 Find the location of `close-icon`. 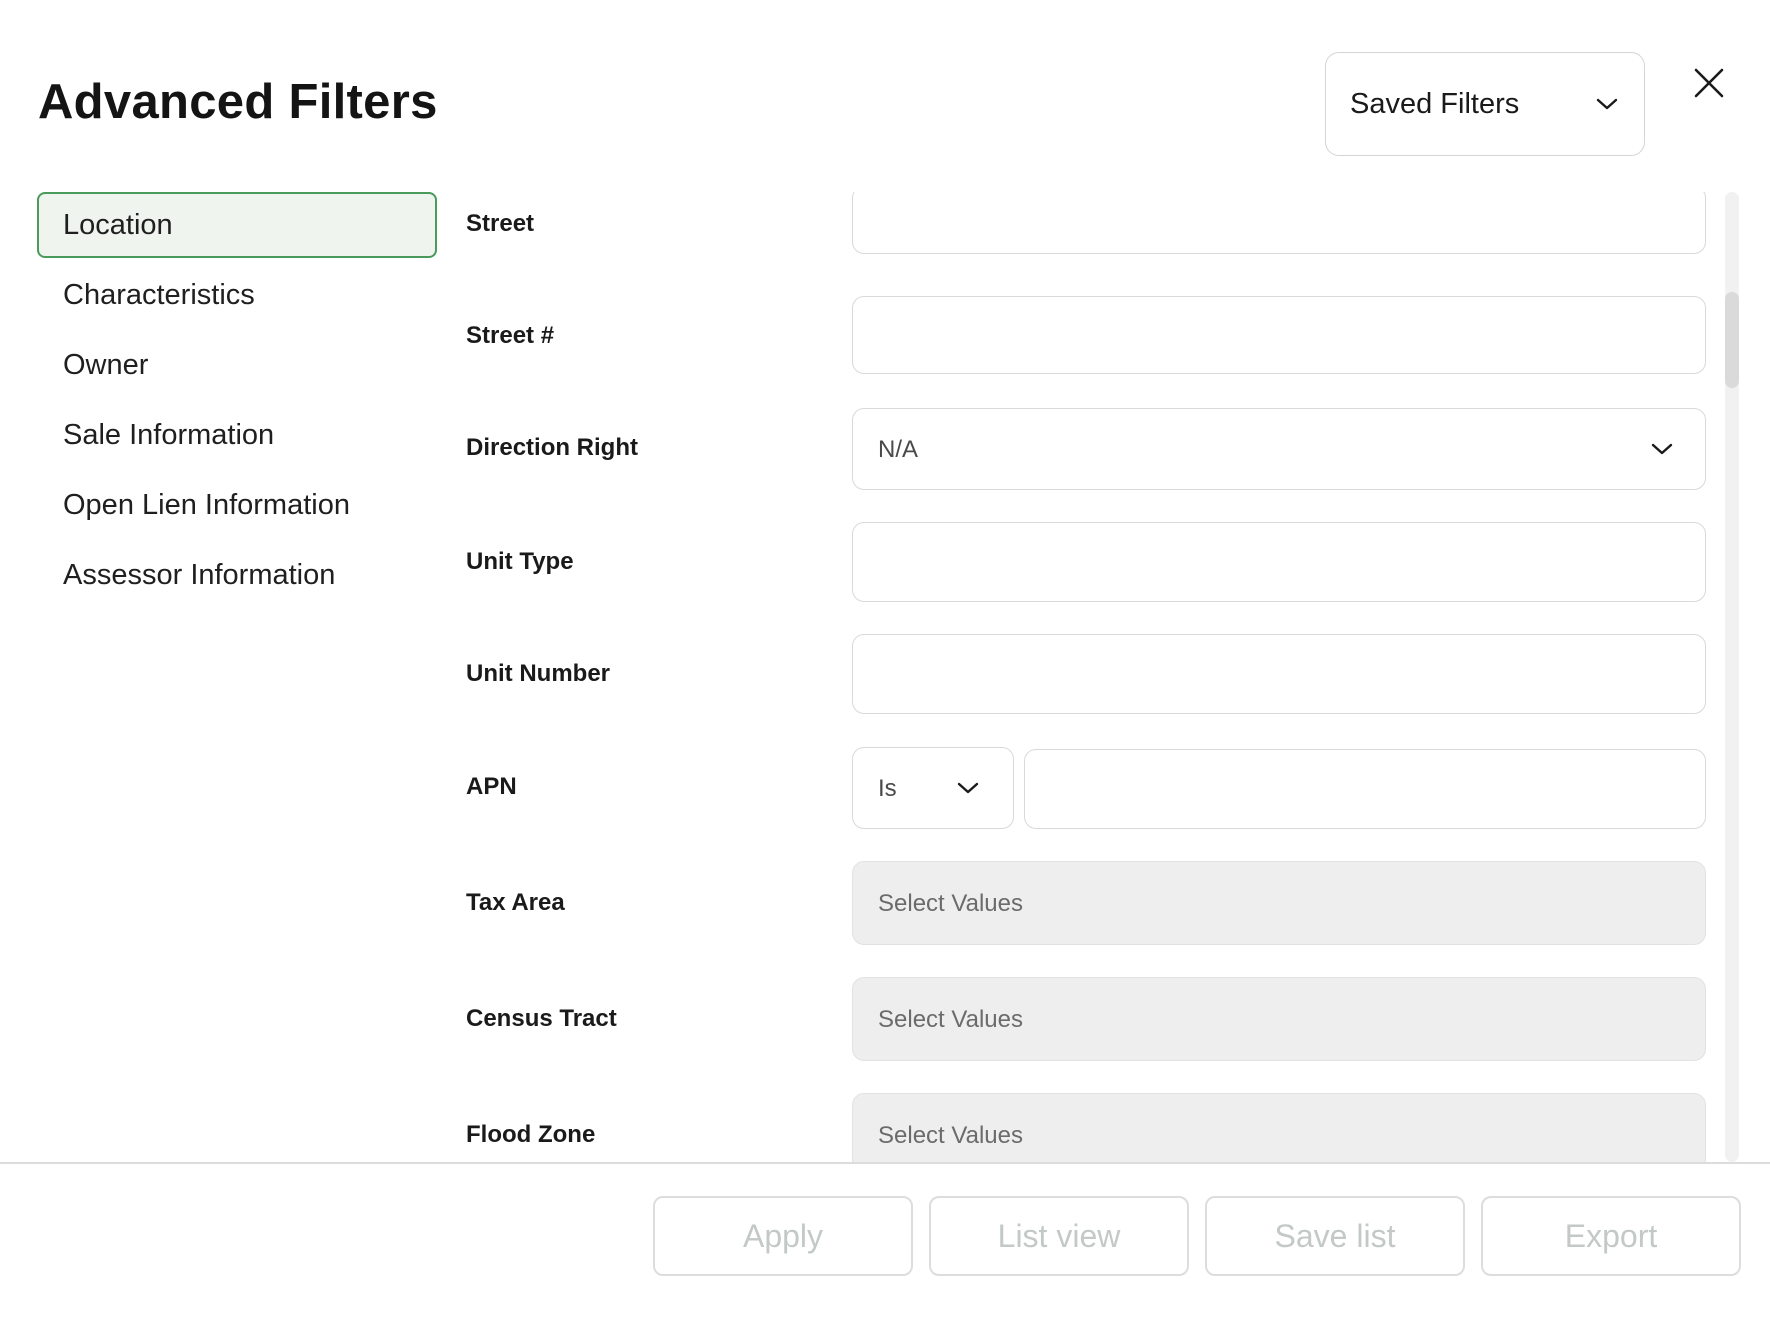

close-icon is located at coordinates (1709, 83).